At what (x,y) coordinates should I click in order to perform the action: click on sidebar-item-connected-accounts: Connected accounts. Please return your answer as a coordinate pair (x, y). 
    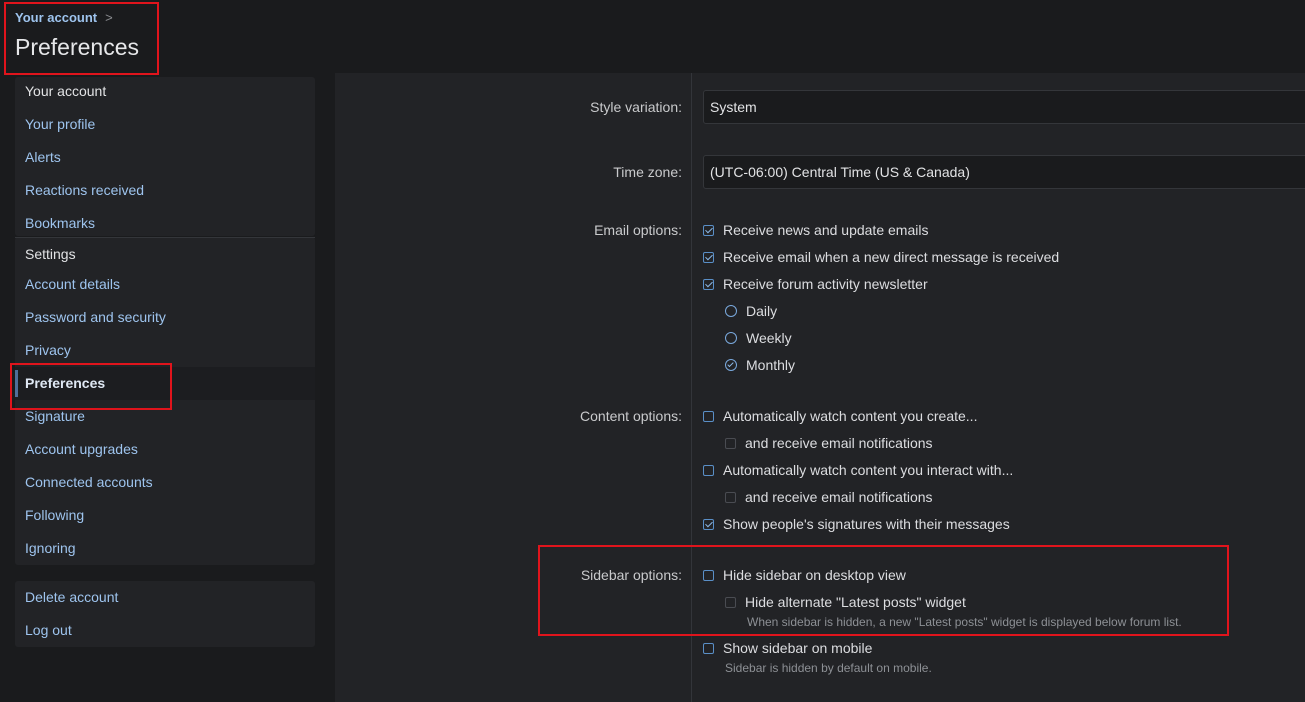
    Looking at the image, I should click on (165, 482).